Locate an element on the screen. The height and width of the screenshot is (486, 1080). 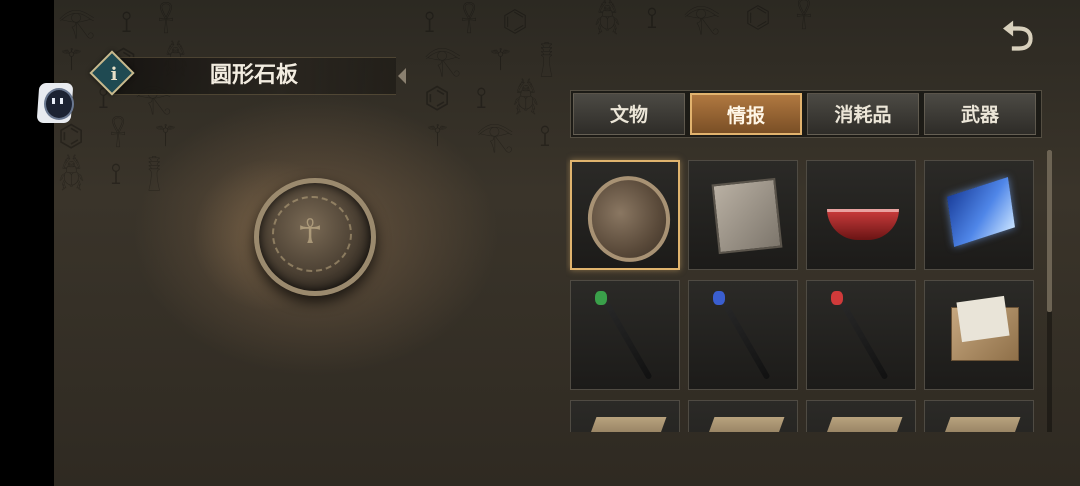
back-arrow-icon: ⮌ is located at coordinates (1018, 37).